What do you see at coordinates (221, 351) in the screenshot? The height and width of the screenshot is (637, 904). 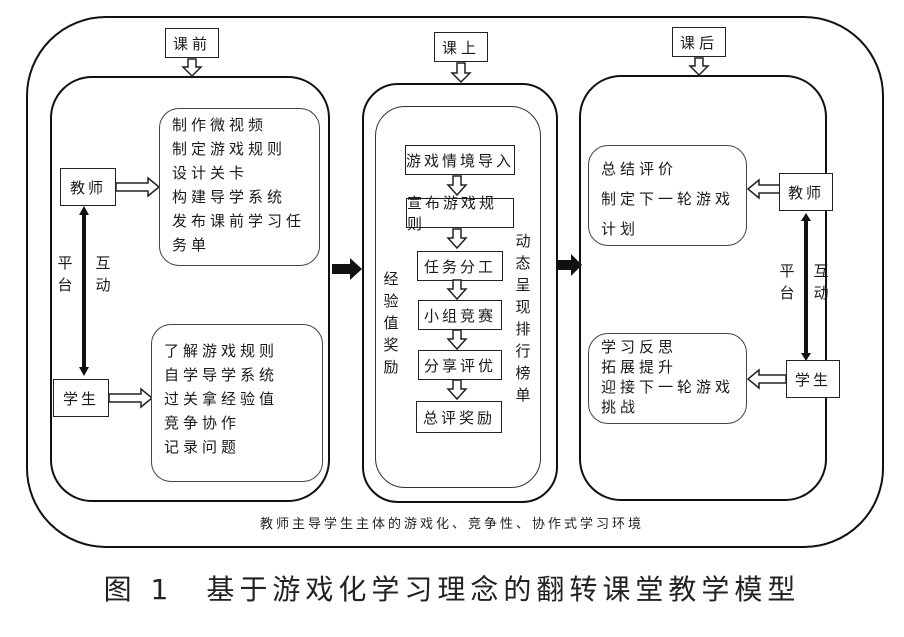 I see `task-item: 了解游戏规则` at bounding box center [221, 351].